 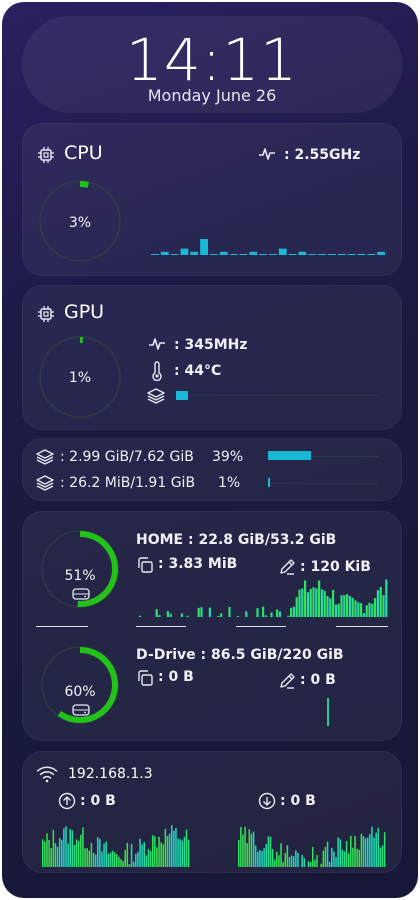 I want to click on clock-card: 14:11 Monday June 26, so click(x=212, y=64).